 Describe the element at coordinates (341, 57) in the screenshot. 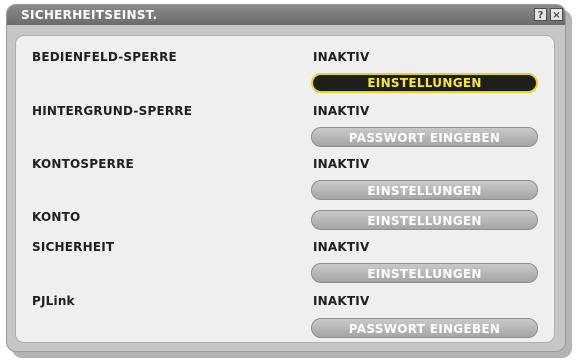

I see `value-panel-lock: INAKTIV` at that location.